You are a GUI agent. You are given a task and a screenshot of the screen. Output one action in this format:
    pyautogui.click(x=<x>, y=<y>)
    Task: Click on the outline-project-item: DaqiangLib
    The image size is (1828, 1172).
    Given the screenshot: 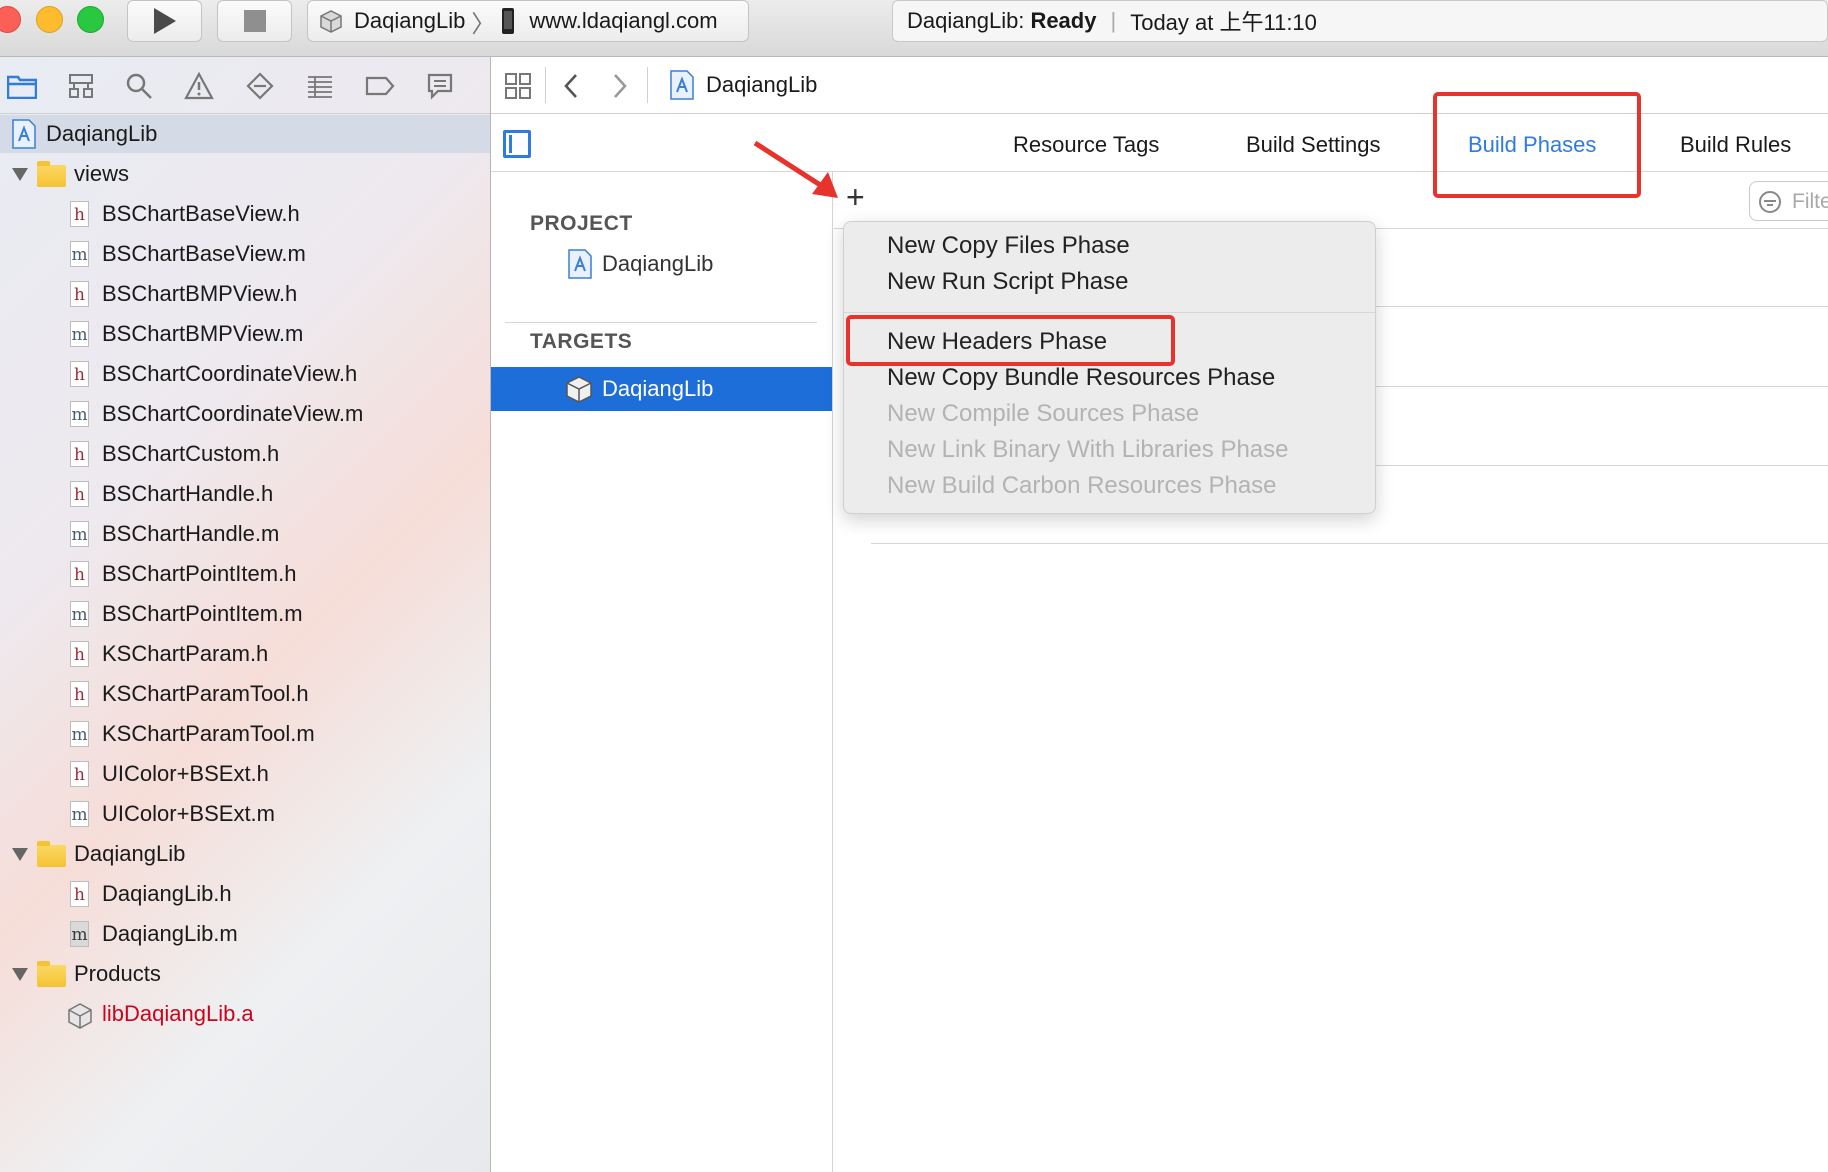 What is the action you would take?
    pyautogui.click(x=661, y=264)
    